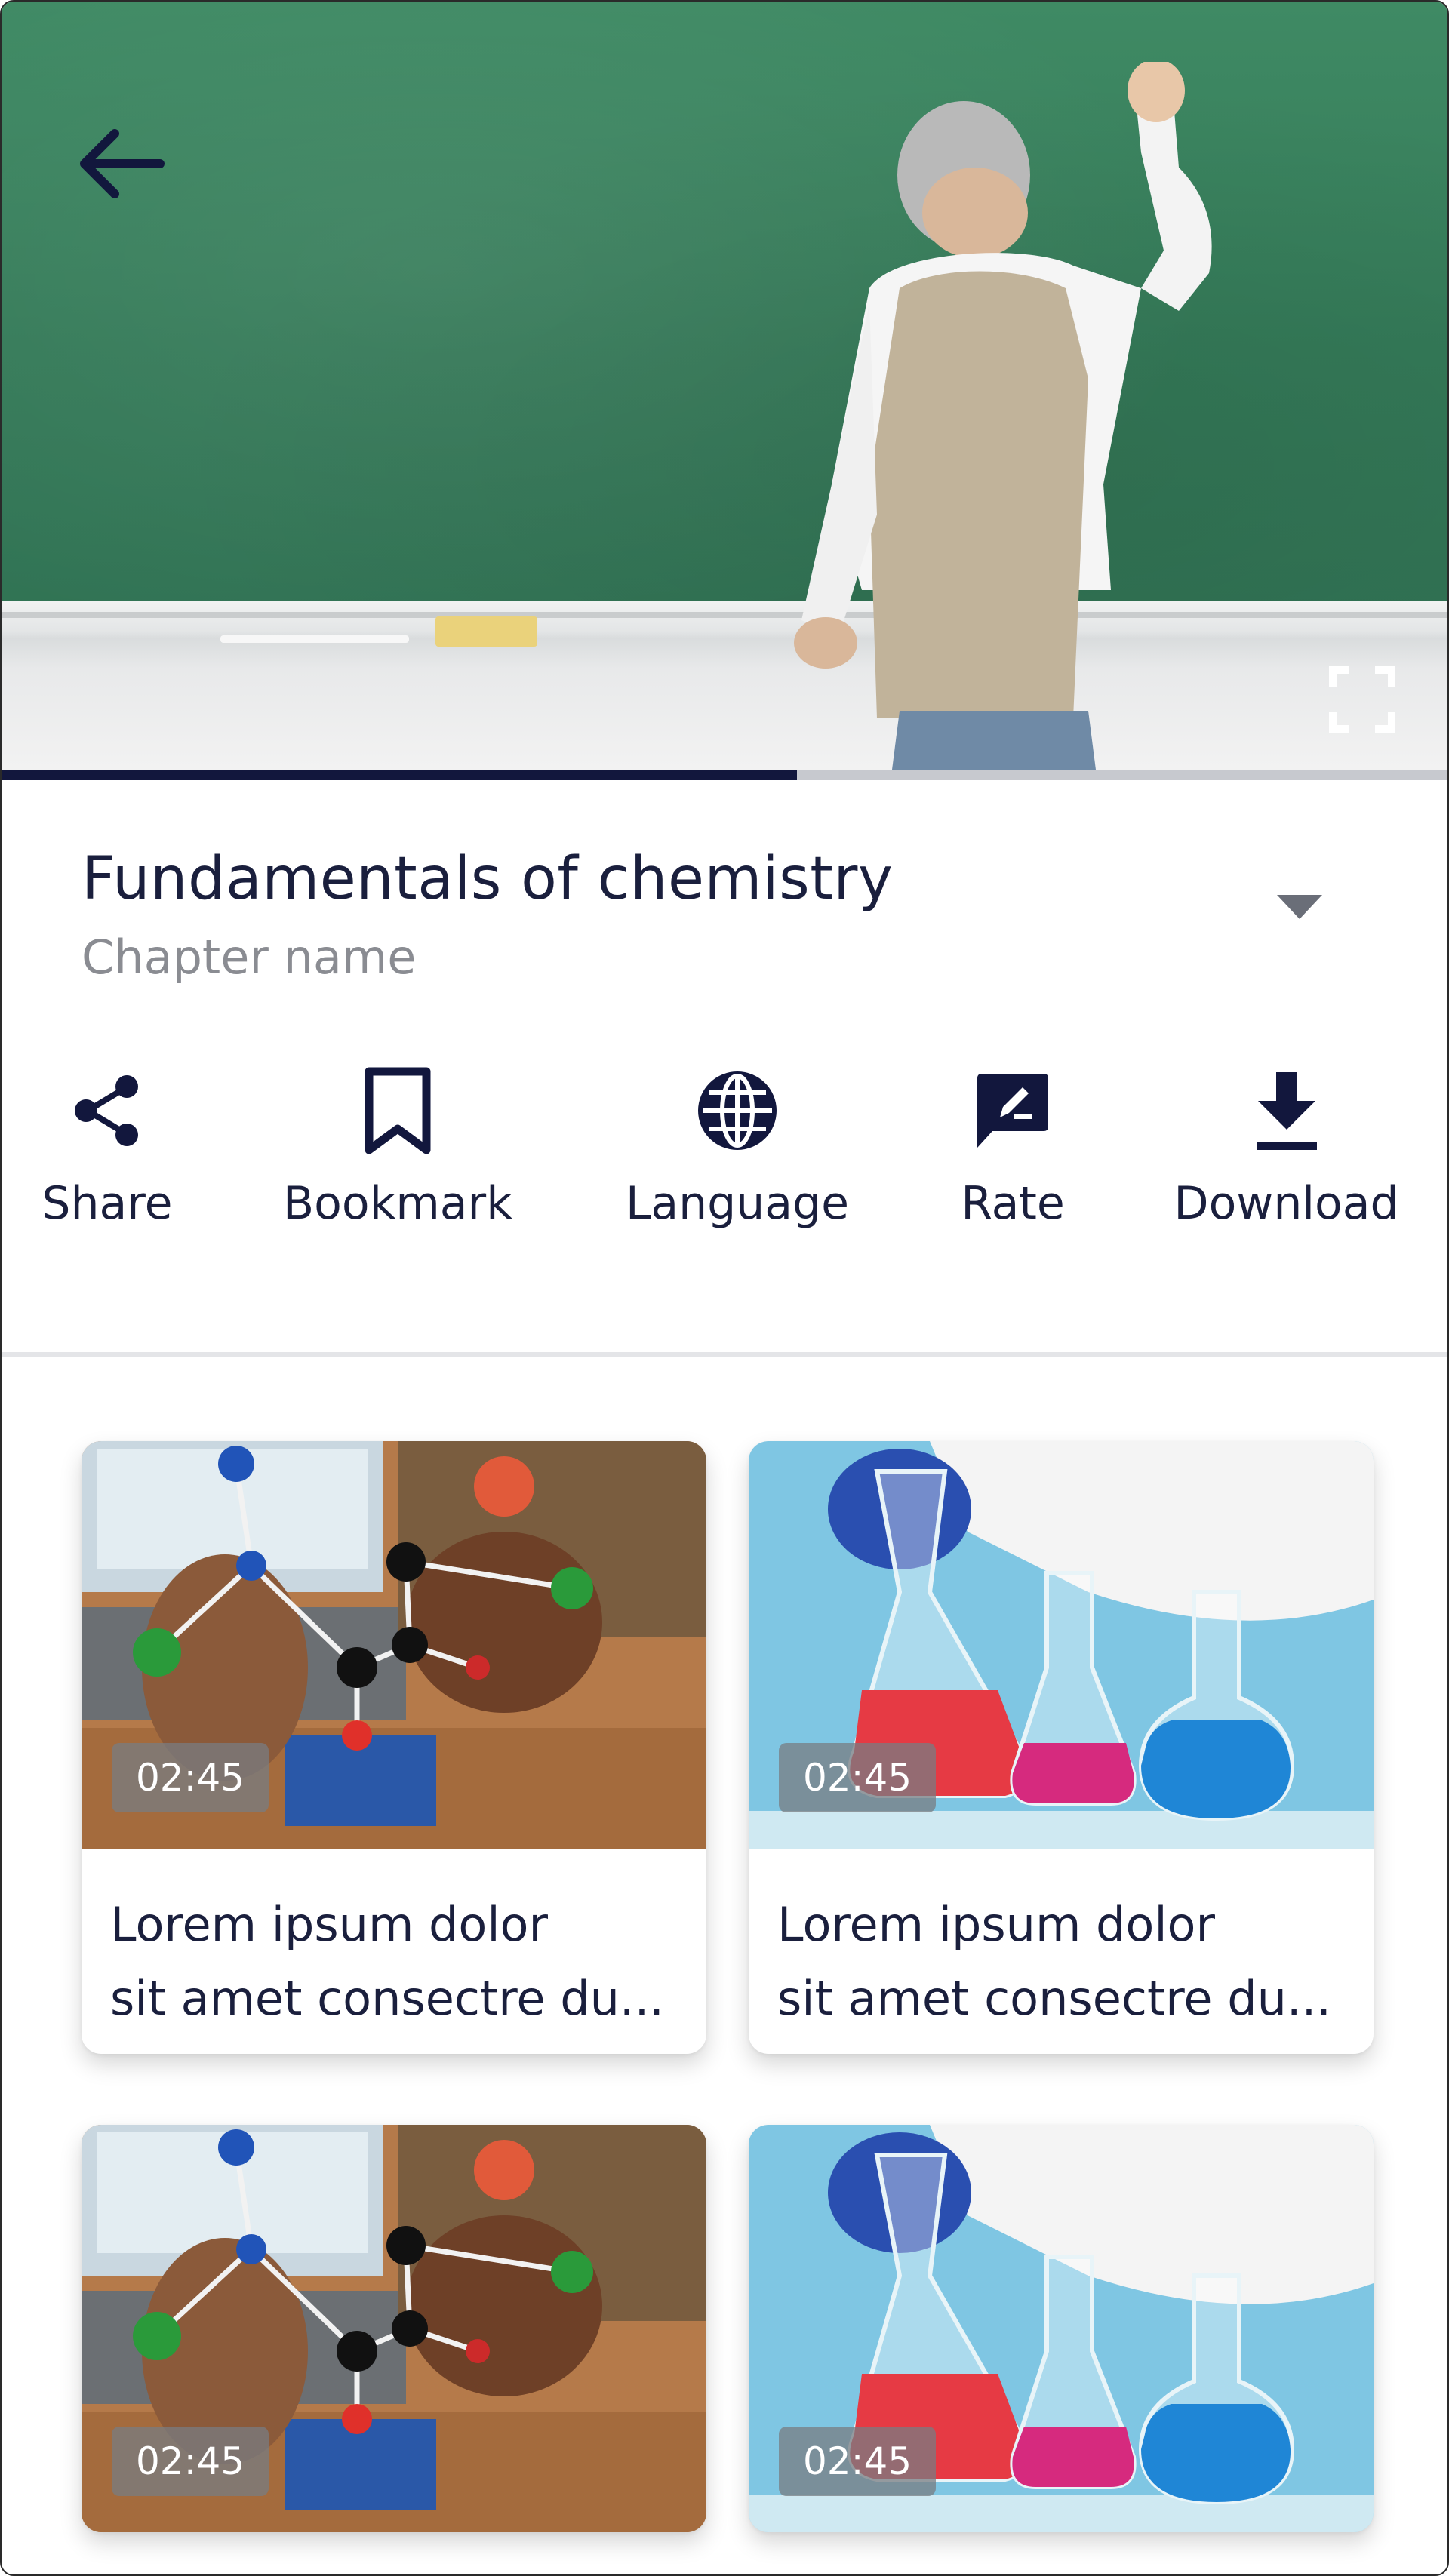 The image size is (1449, 2576). What do you see at coordinates (1286, 1111) in the screenshot?
I see `download-icon` at bounding box center [1286, 1111].